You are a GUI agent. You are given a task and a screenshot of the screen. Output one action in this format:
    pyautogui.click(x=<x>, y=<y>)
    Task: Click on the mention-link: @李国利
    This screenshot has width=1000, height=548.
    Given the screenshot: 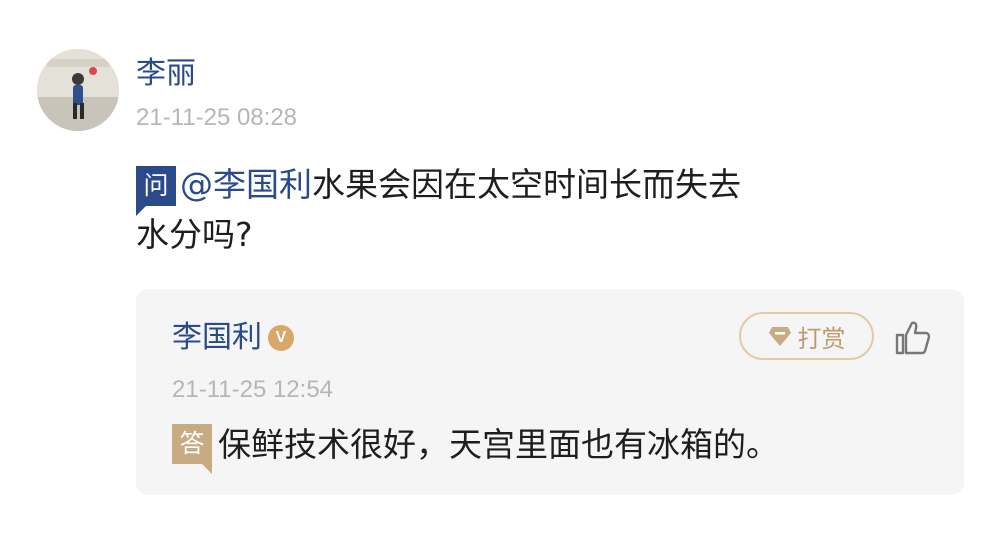 What is the action you would take?
    pyautogui.click(x=246, y=184)
    